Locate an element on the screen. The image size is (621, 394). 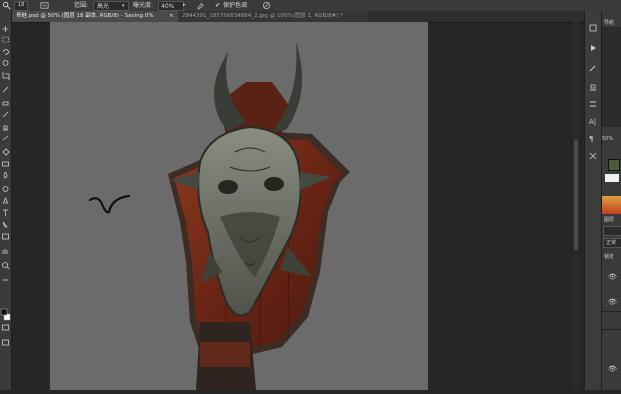
foreground-color-swatch is located at coordinates (4, 312).